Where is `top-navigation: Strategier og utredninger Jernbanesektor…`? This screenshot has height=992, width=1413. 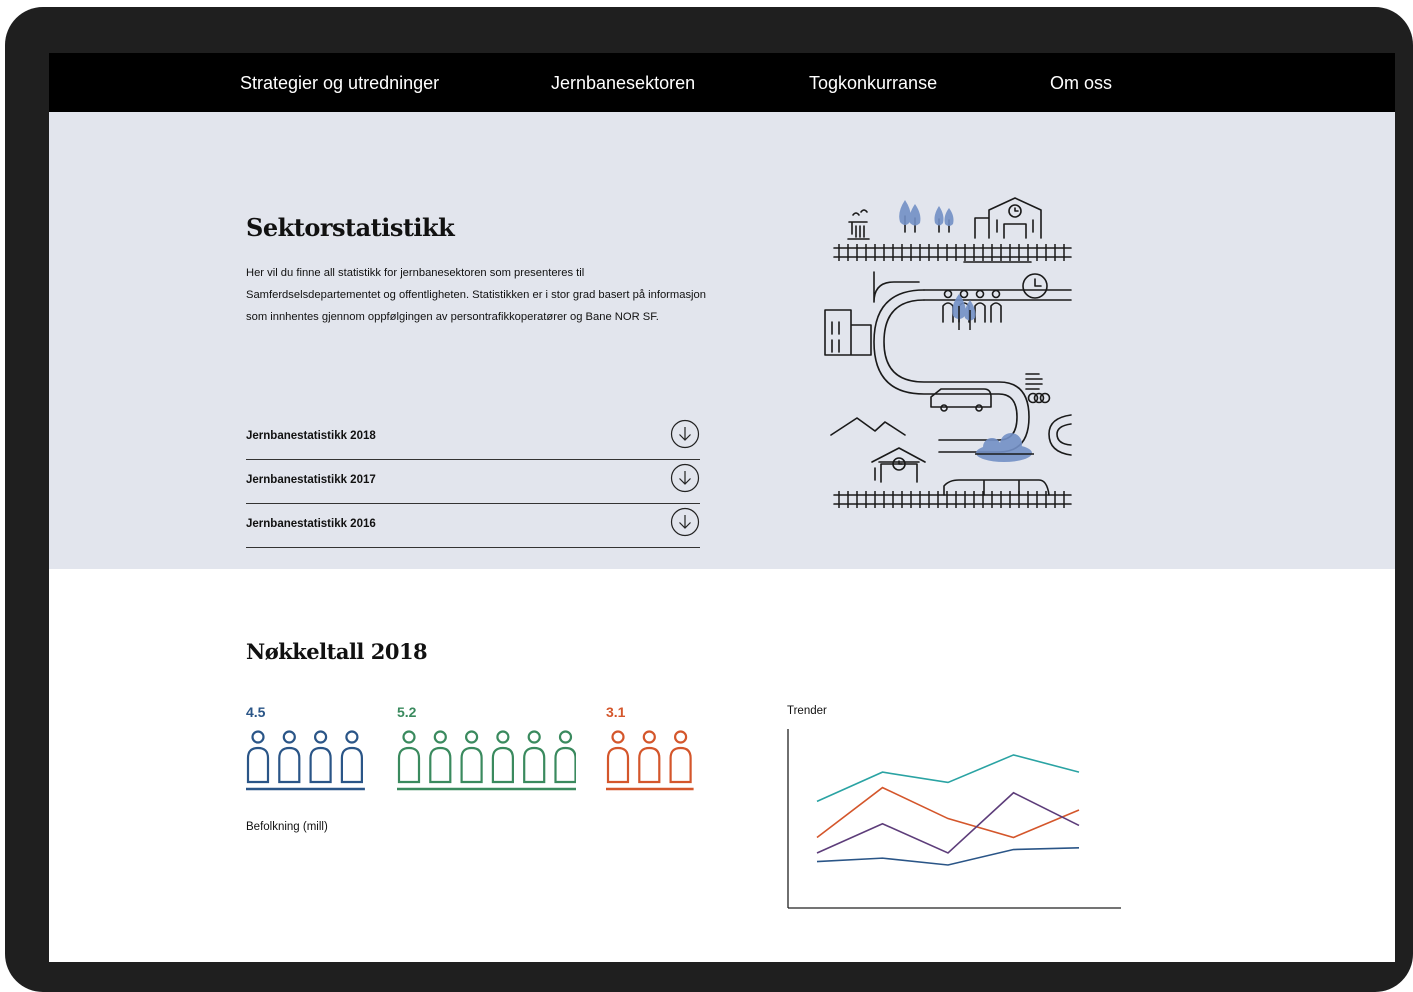
top-navigation: Strategier og utredninger Jernbanesektor… is located at coordinates (722, 82).